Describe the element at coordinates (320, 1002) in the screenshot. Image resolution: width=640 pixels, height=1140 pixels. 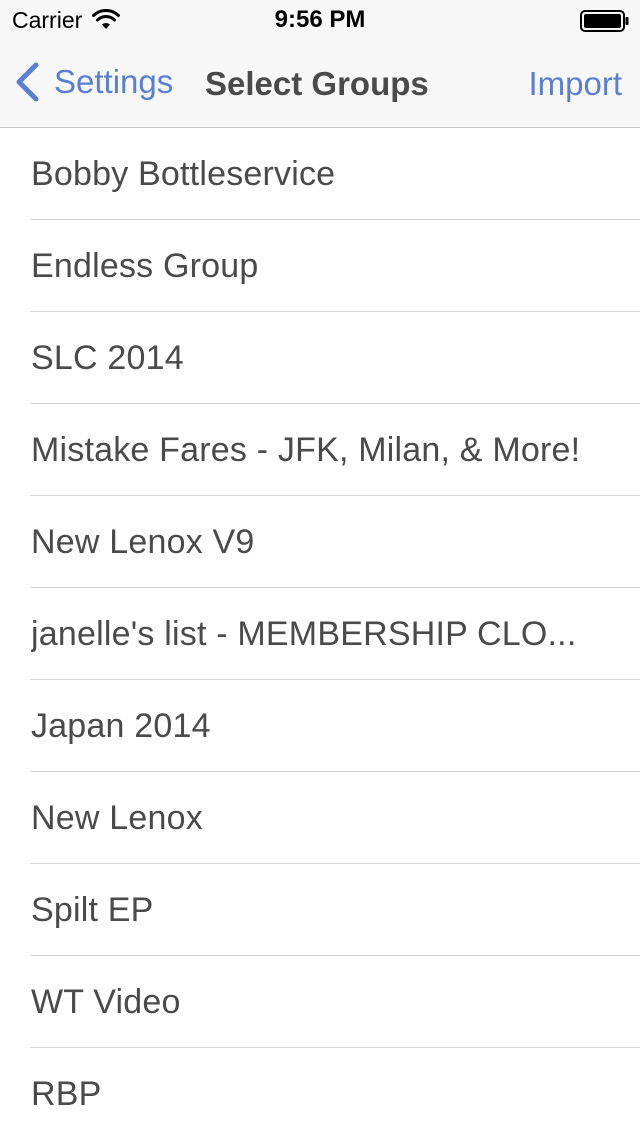
I see `group-row: WT Video` at that location.